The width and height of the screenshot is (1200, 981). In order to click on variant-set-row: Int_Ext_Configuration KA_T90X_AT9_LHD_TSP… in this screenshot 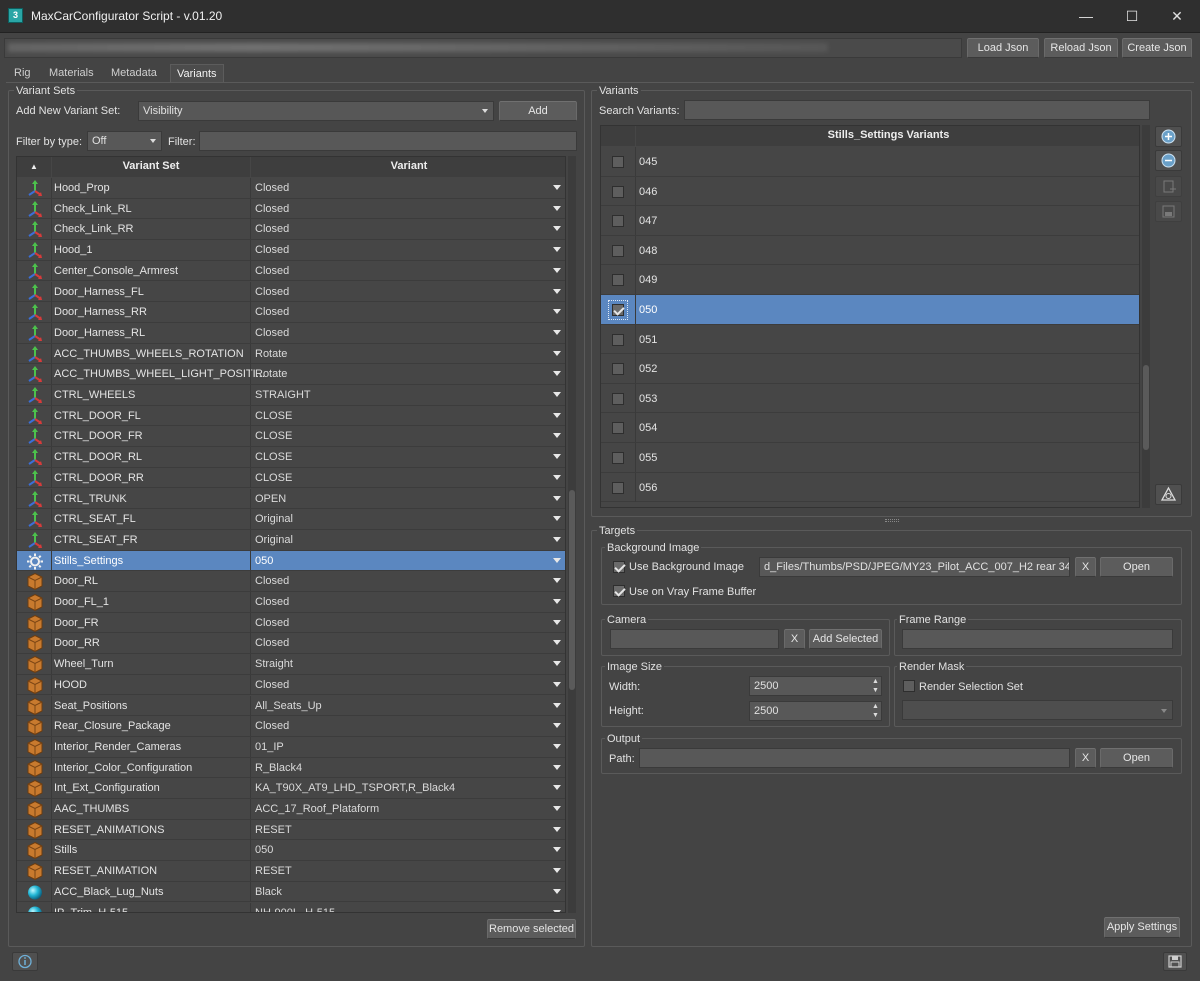, I will do `click(291, 788)`.